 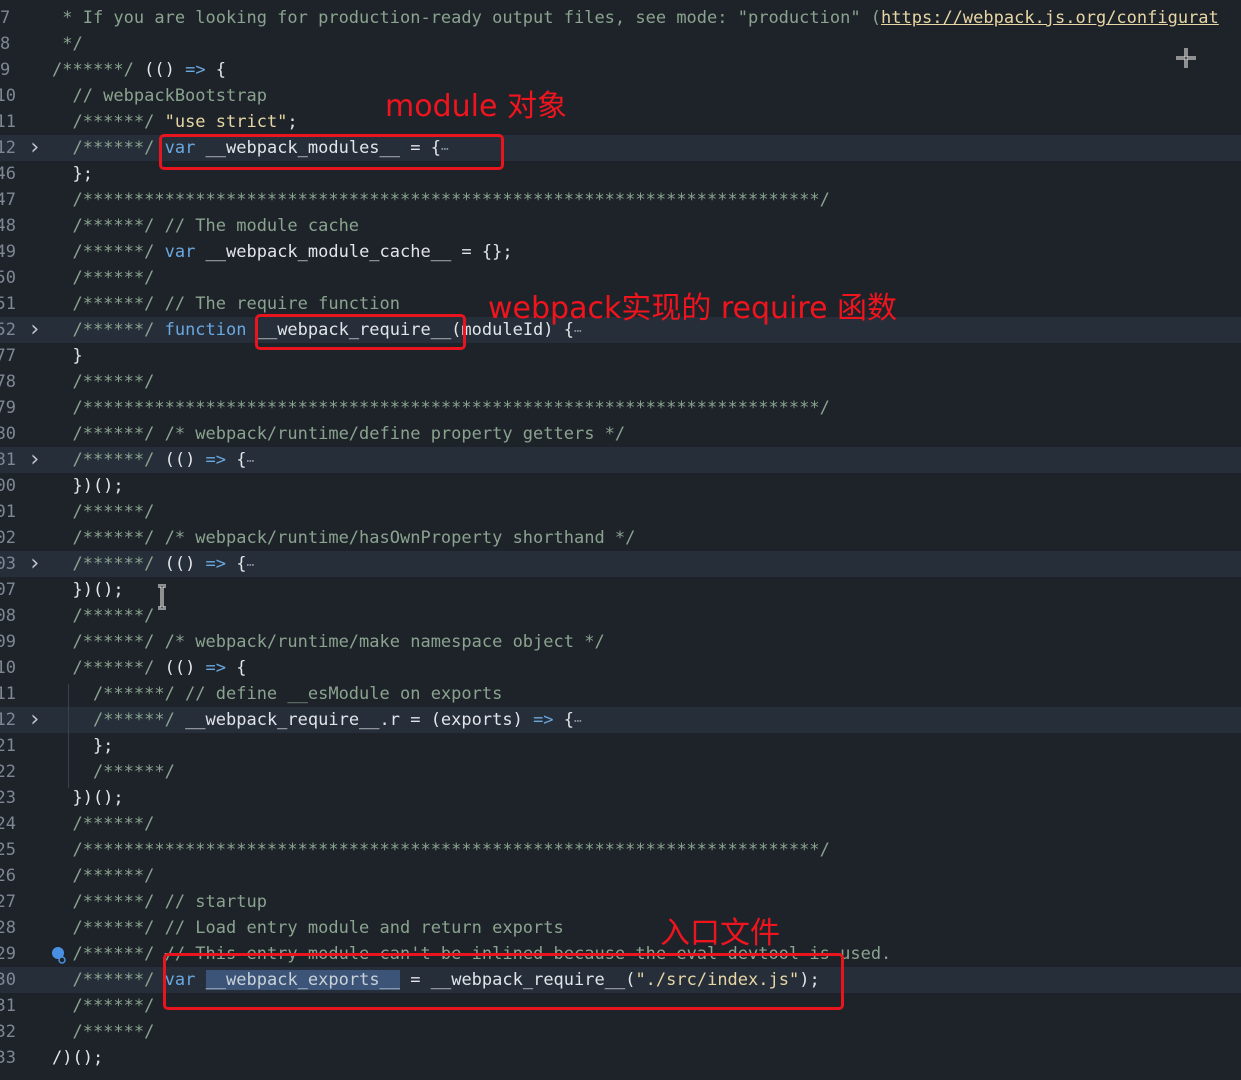 What do you see at coordinates (174, 122) in the screenshot?
I see `code-text: /******/ "use strict";` at bounding box center [174, 122].